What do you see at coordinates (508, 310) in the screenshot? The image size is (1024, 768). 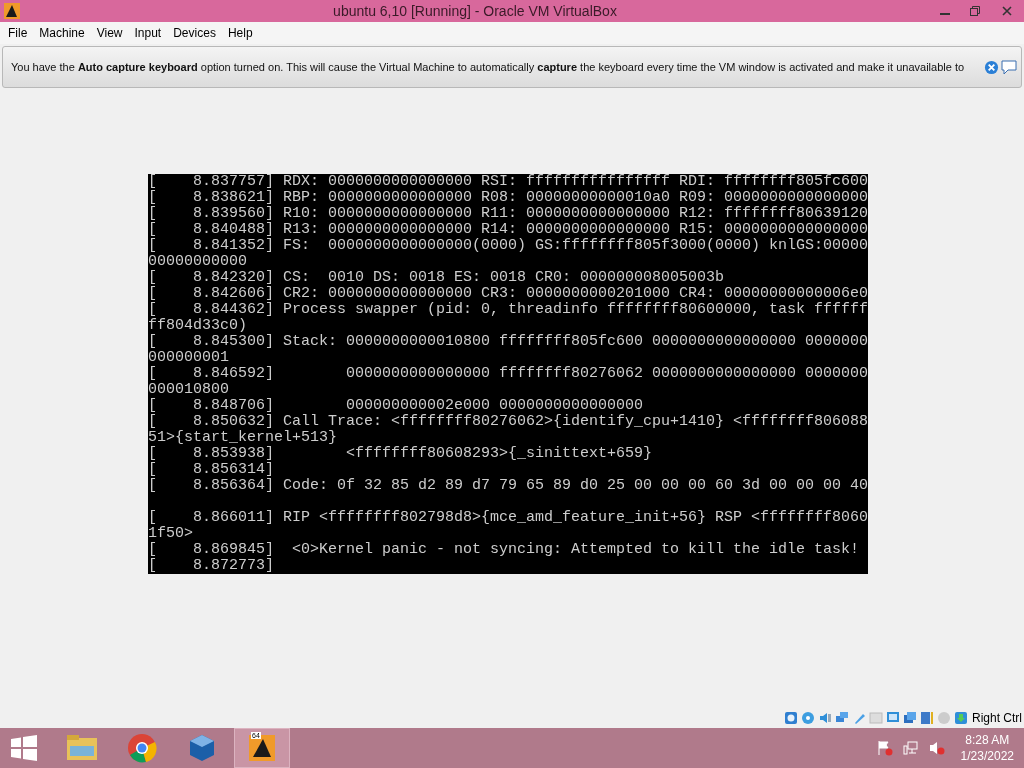 I see `console-line: [ 8.844362] Process swapper (pid: 0, threadinfo ffffffff80600000, task ffffff` at bounding box center [508, 310].